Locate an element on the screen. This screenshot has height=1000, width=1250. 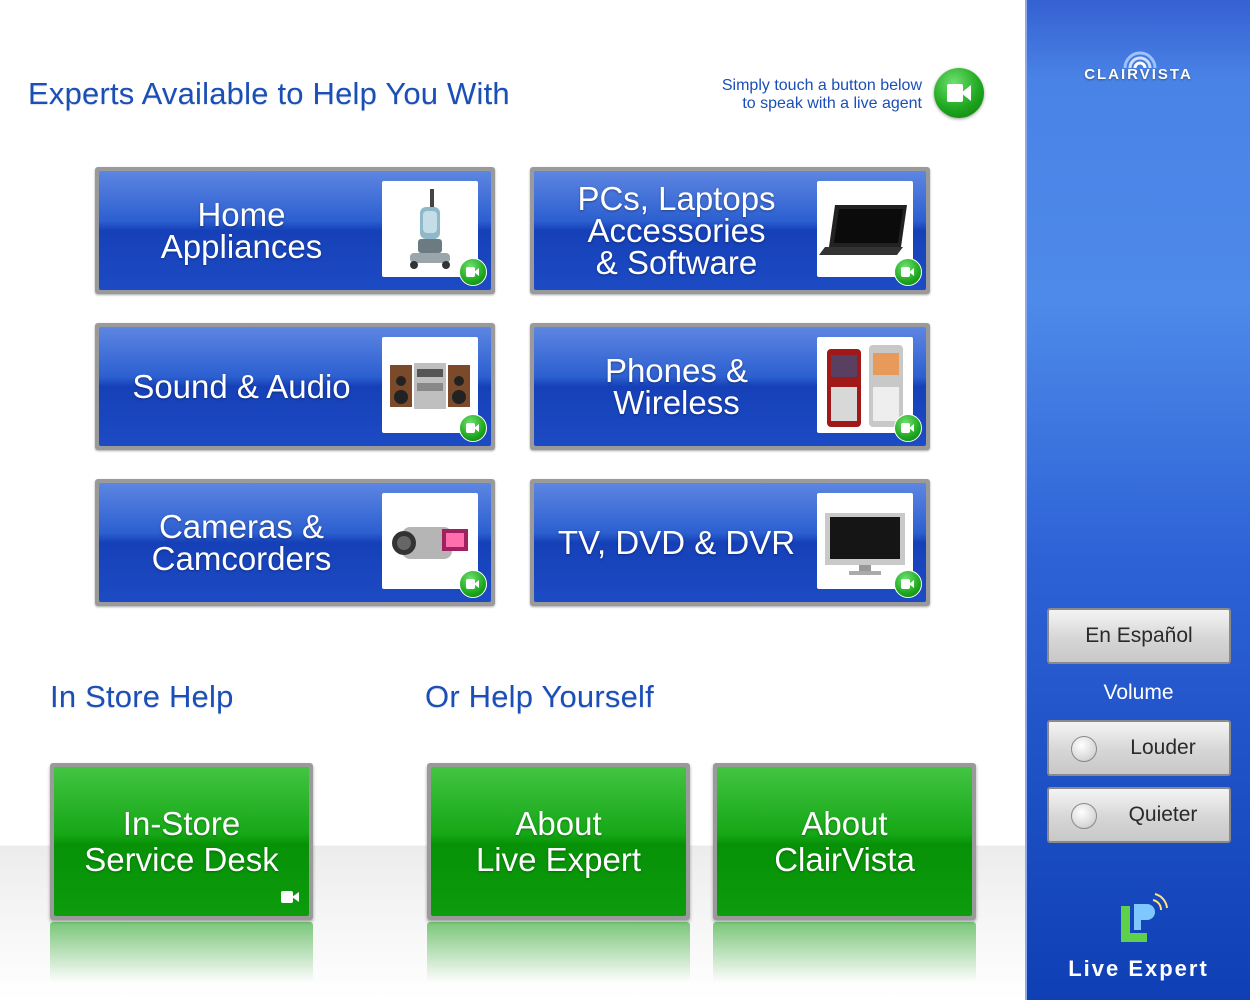
agent-hint-line2: to speak with a live agent is located at coordinates (832, 103).